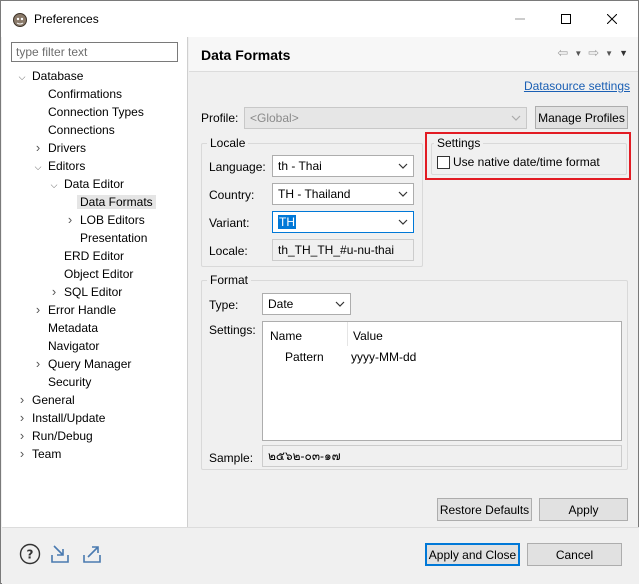 The width and height of the screenshot is (639, 584). Describe the element at coordinates (53, 400) in the screenshot. I see `tree-item-label: General` at that location.